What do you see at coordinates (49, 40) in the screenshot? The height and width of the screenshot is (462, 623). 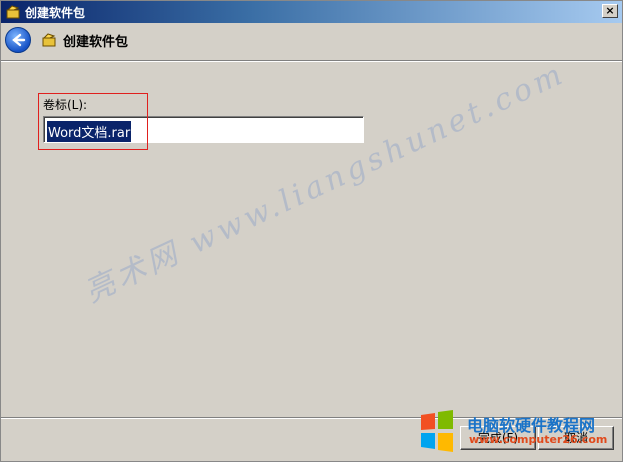 I see `wizard-package-icon` at bounding box center [49, 40].